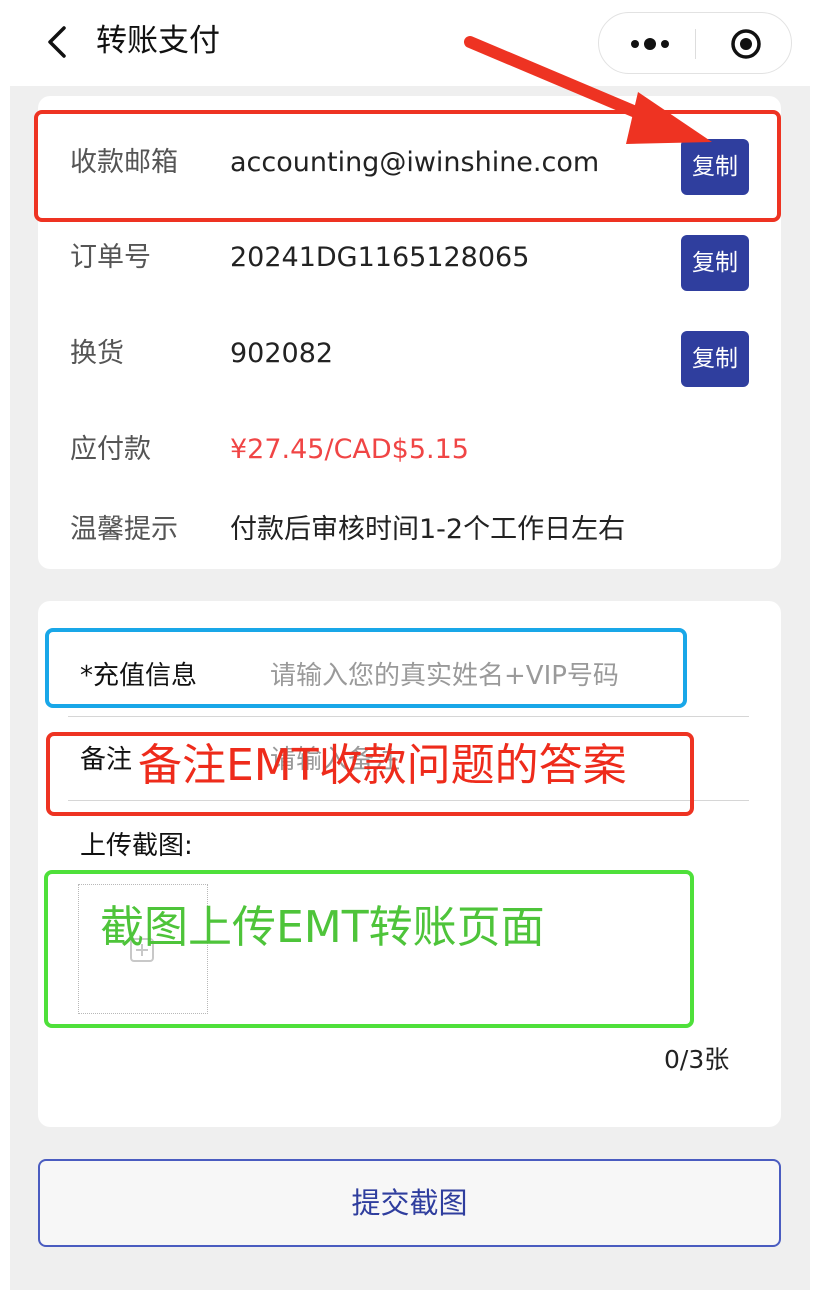 This screenshot has width=822, height=1290. Describe the element at coordinates (58, 42) in the screenshot. I see `chevron-left-icon` at that location.